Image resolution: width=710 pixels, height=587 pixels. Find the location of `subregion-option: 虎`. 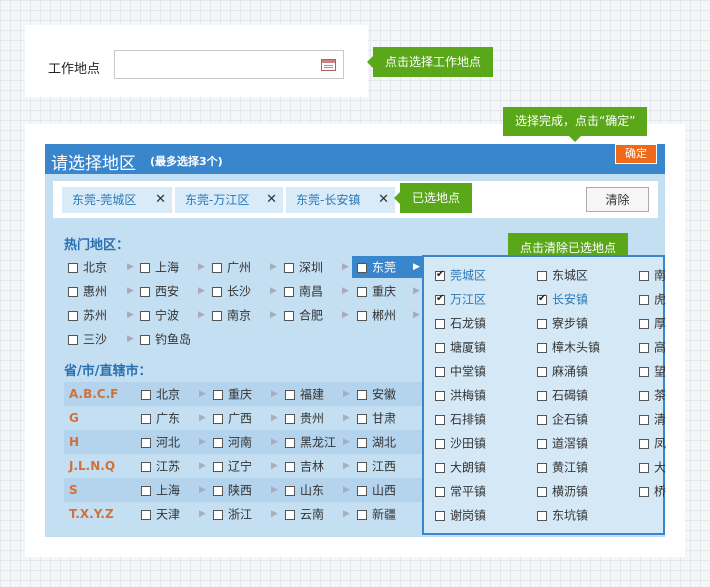

subregion-option: 虎 is located at coordinates (652, 299).